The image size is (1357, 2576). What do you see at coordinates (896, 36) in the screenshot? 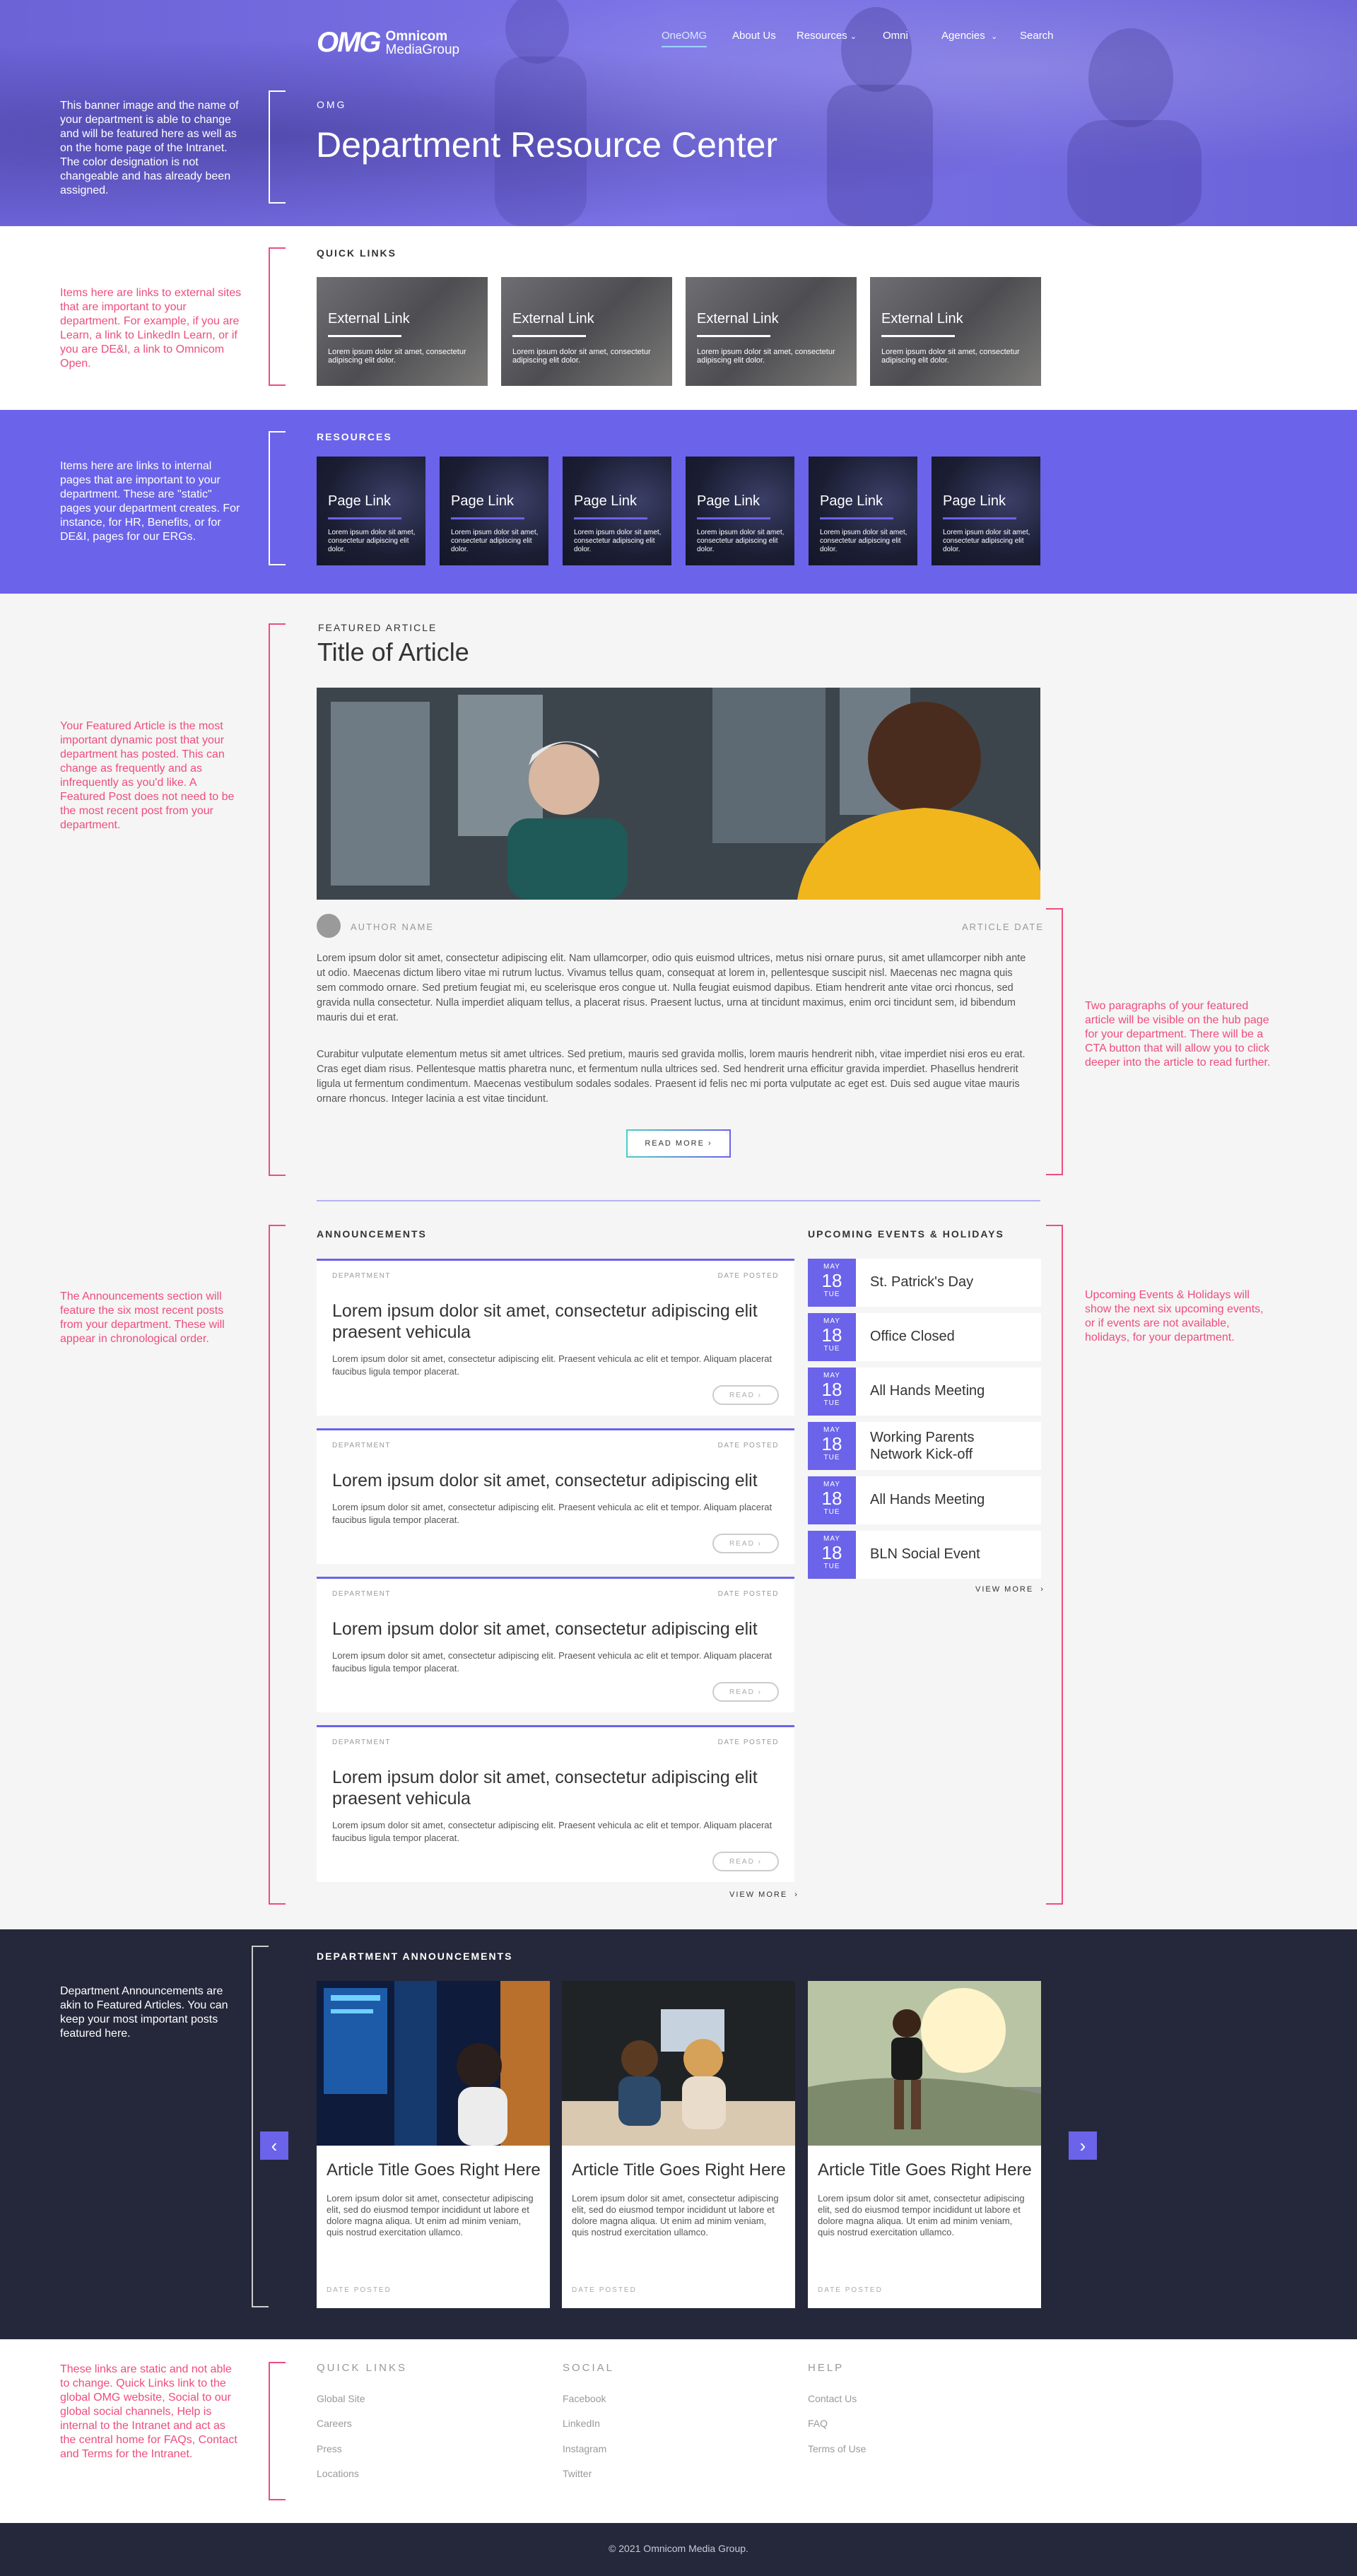
I see `nav-omni: Omni` at bounding box center [896, 36].